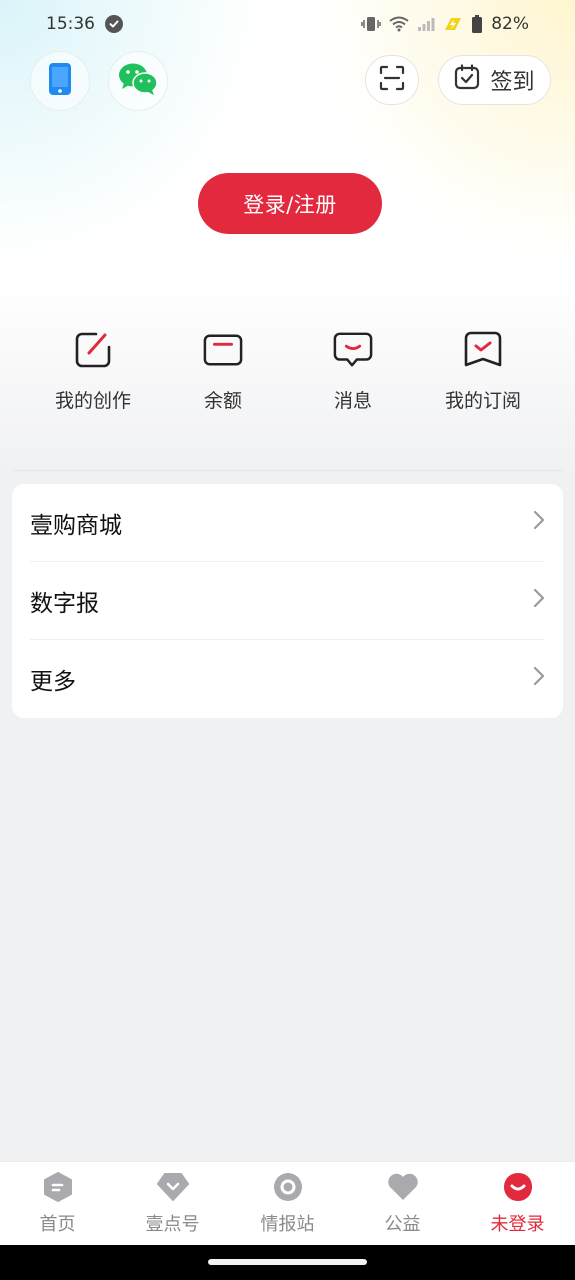  What do you see at coordinates (93, 350) in the screenshot?
I see `edit-icon` at bounding box center [93, 350].